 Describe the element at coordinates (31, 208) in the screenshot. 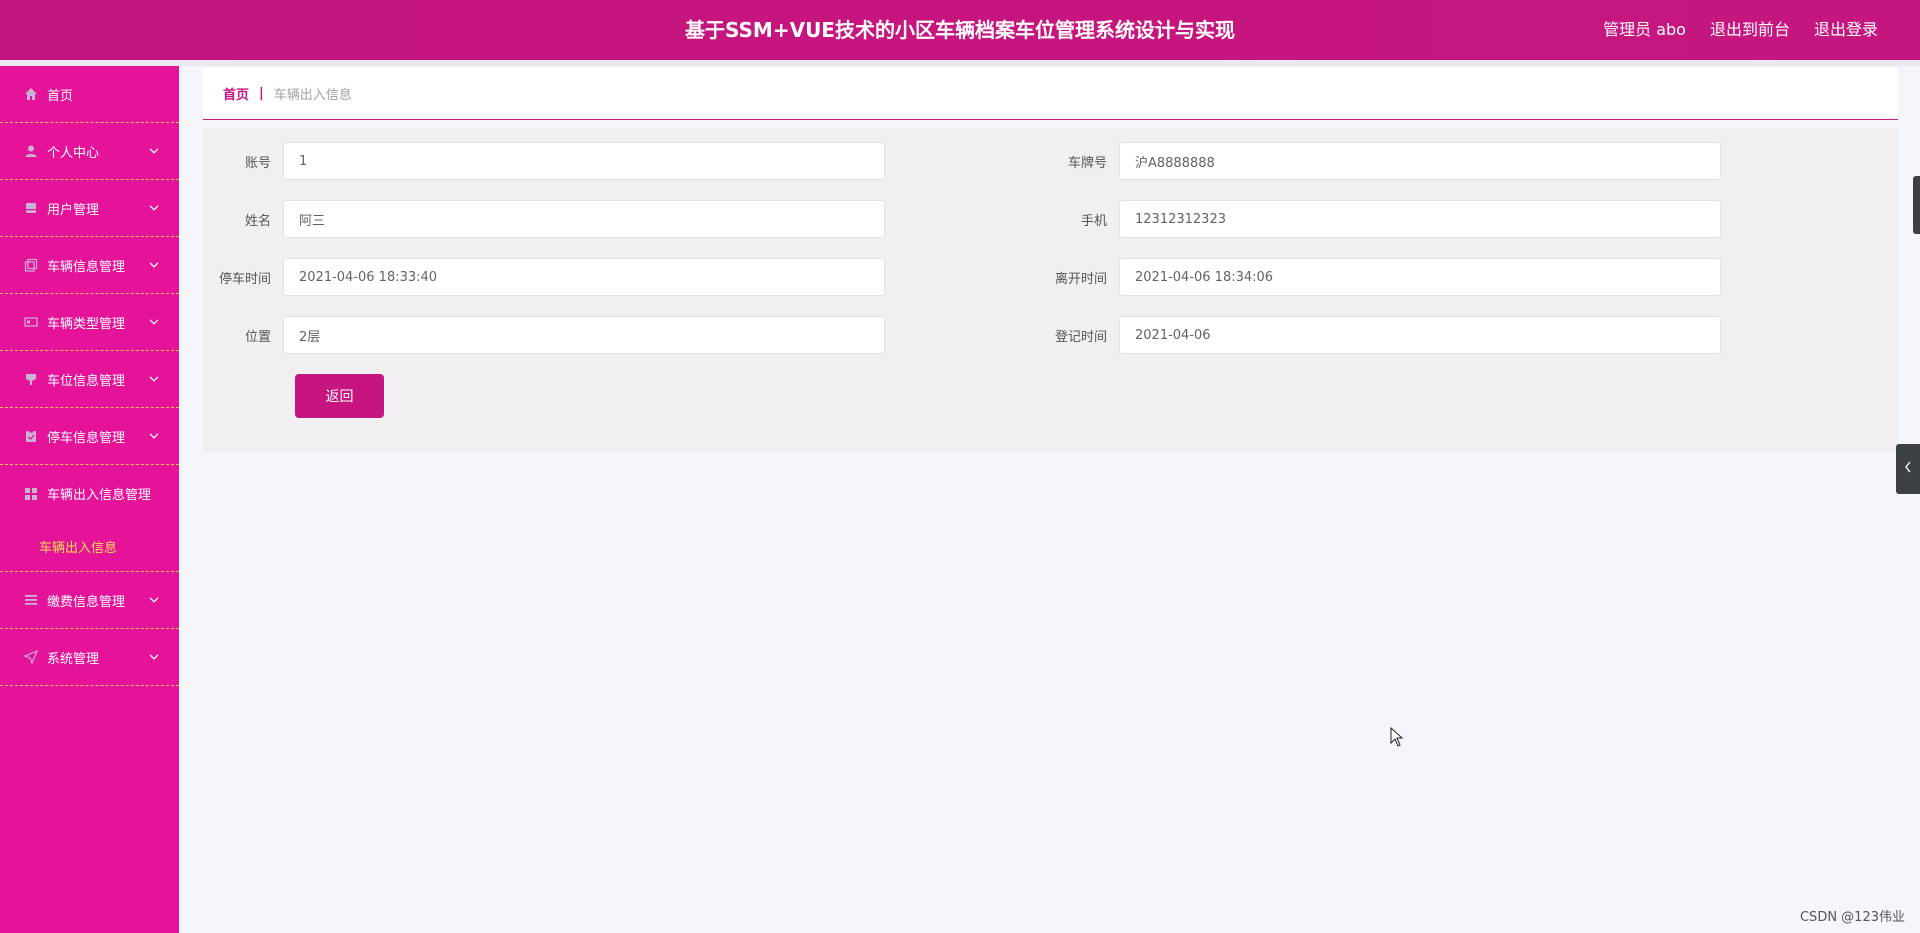

I see `printer-icon` at that location.